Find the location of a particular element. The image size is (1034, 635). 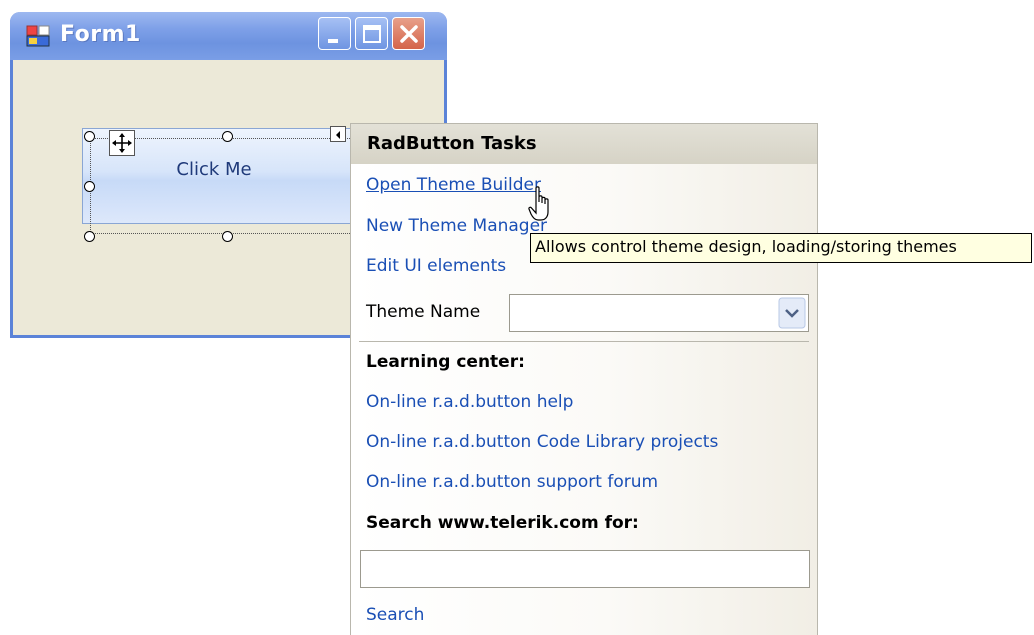

rad-button-label: Click Me is located at coordinates (214, 169).